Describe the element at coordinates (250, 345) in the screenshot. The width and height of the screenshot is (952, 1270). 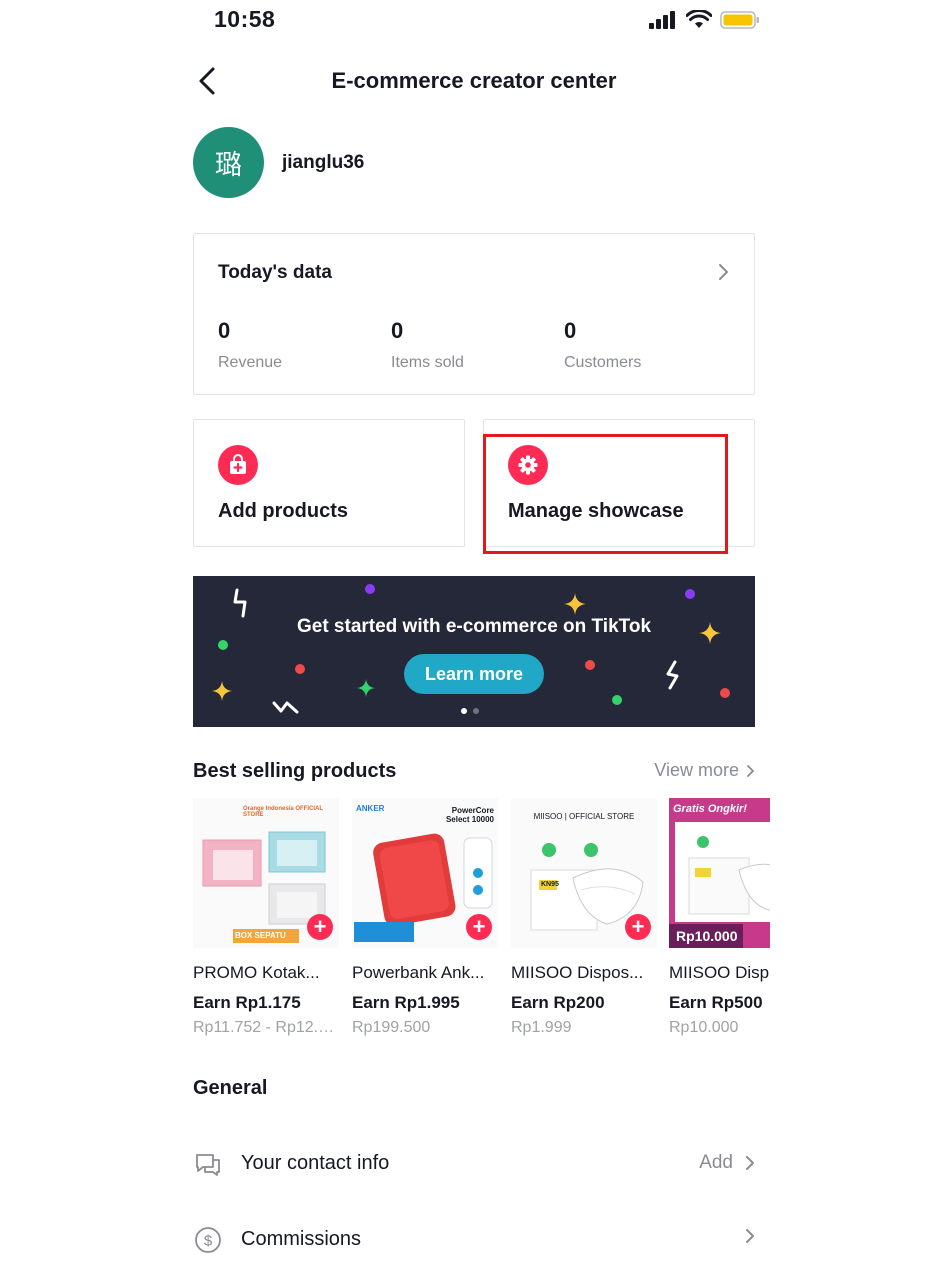
I see `stat-revenue: 0 Revenue` at that location.